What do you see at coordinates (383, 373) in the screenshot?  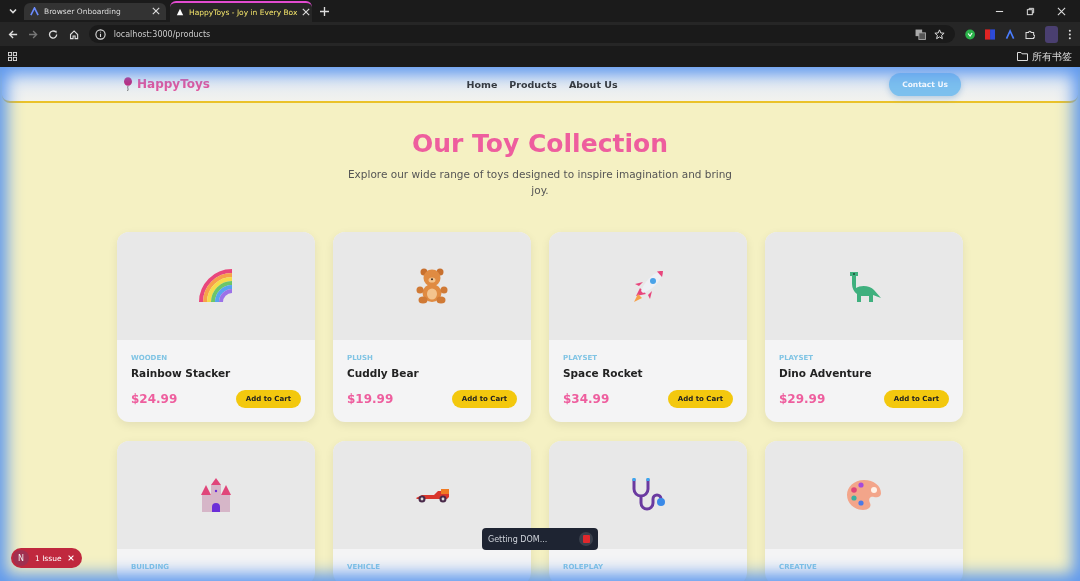 I see `product-name: Cuddly Bear` at bounding box center [383, 373].